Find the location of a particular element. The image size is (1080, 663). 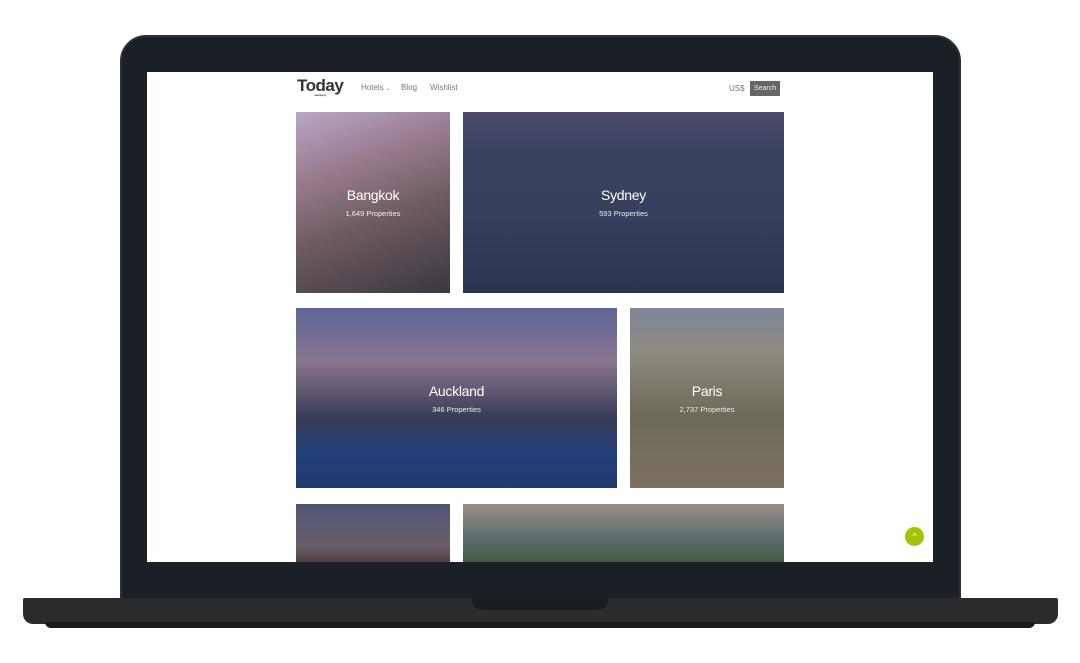

nav-hotels: Hotels ⌄ is located at coordinates (376, 87).